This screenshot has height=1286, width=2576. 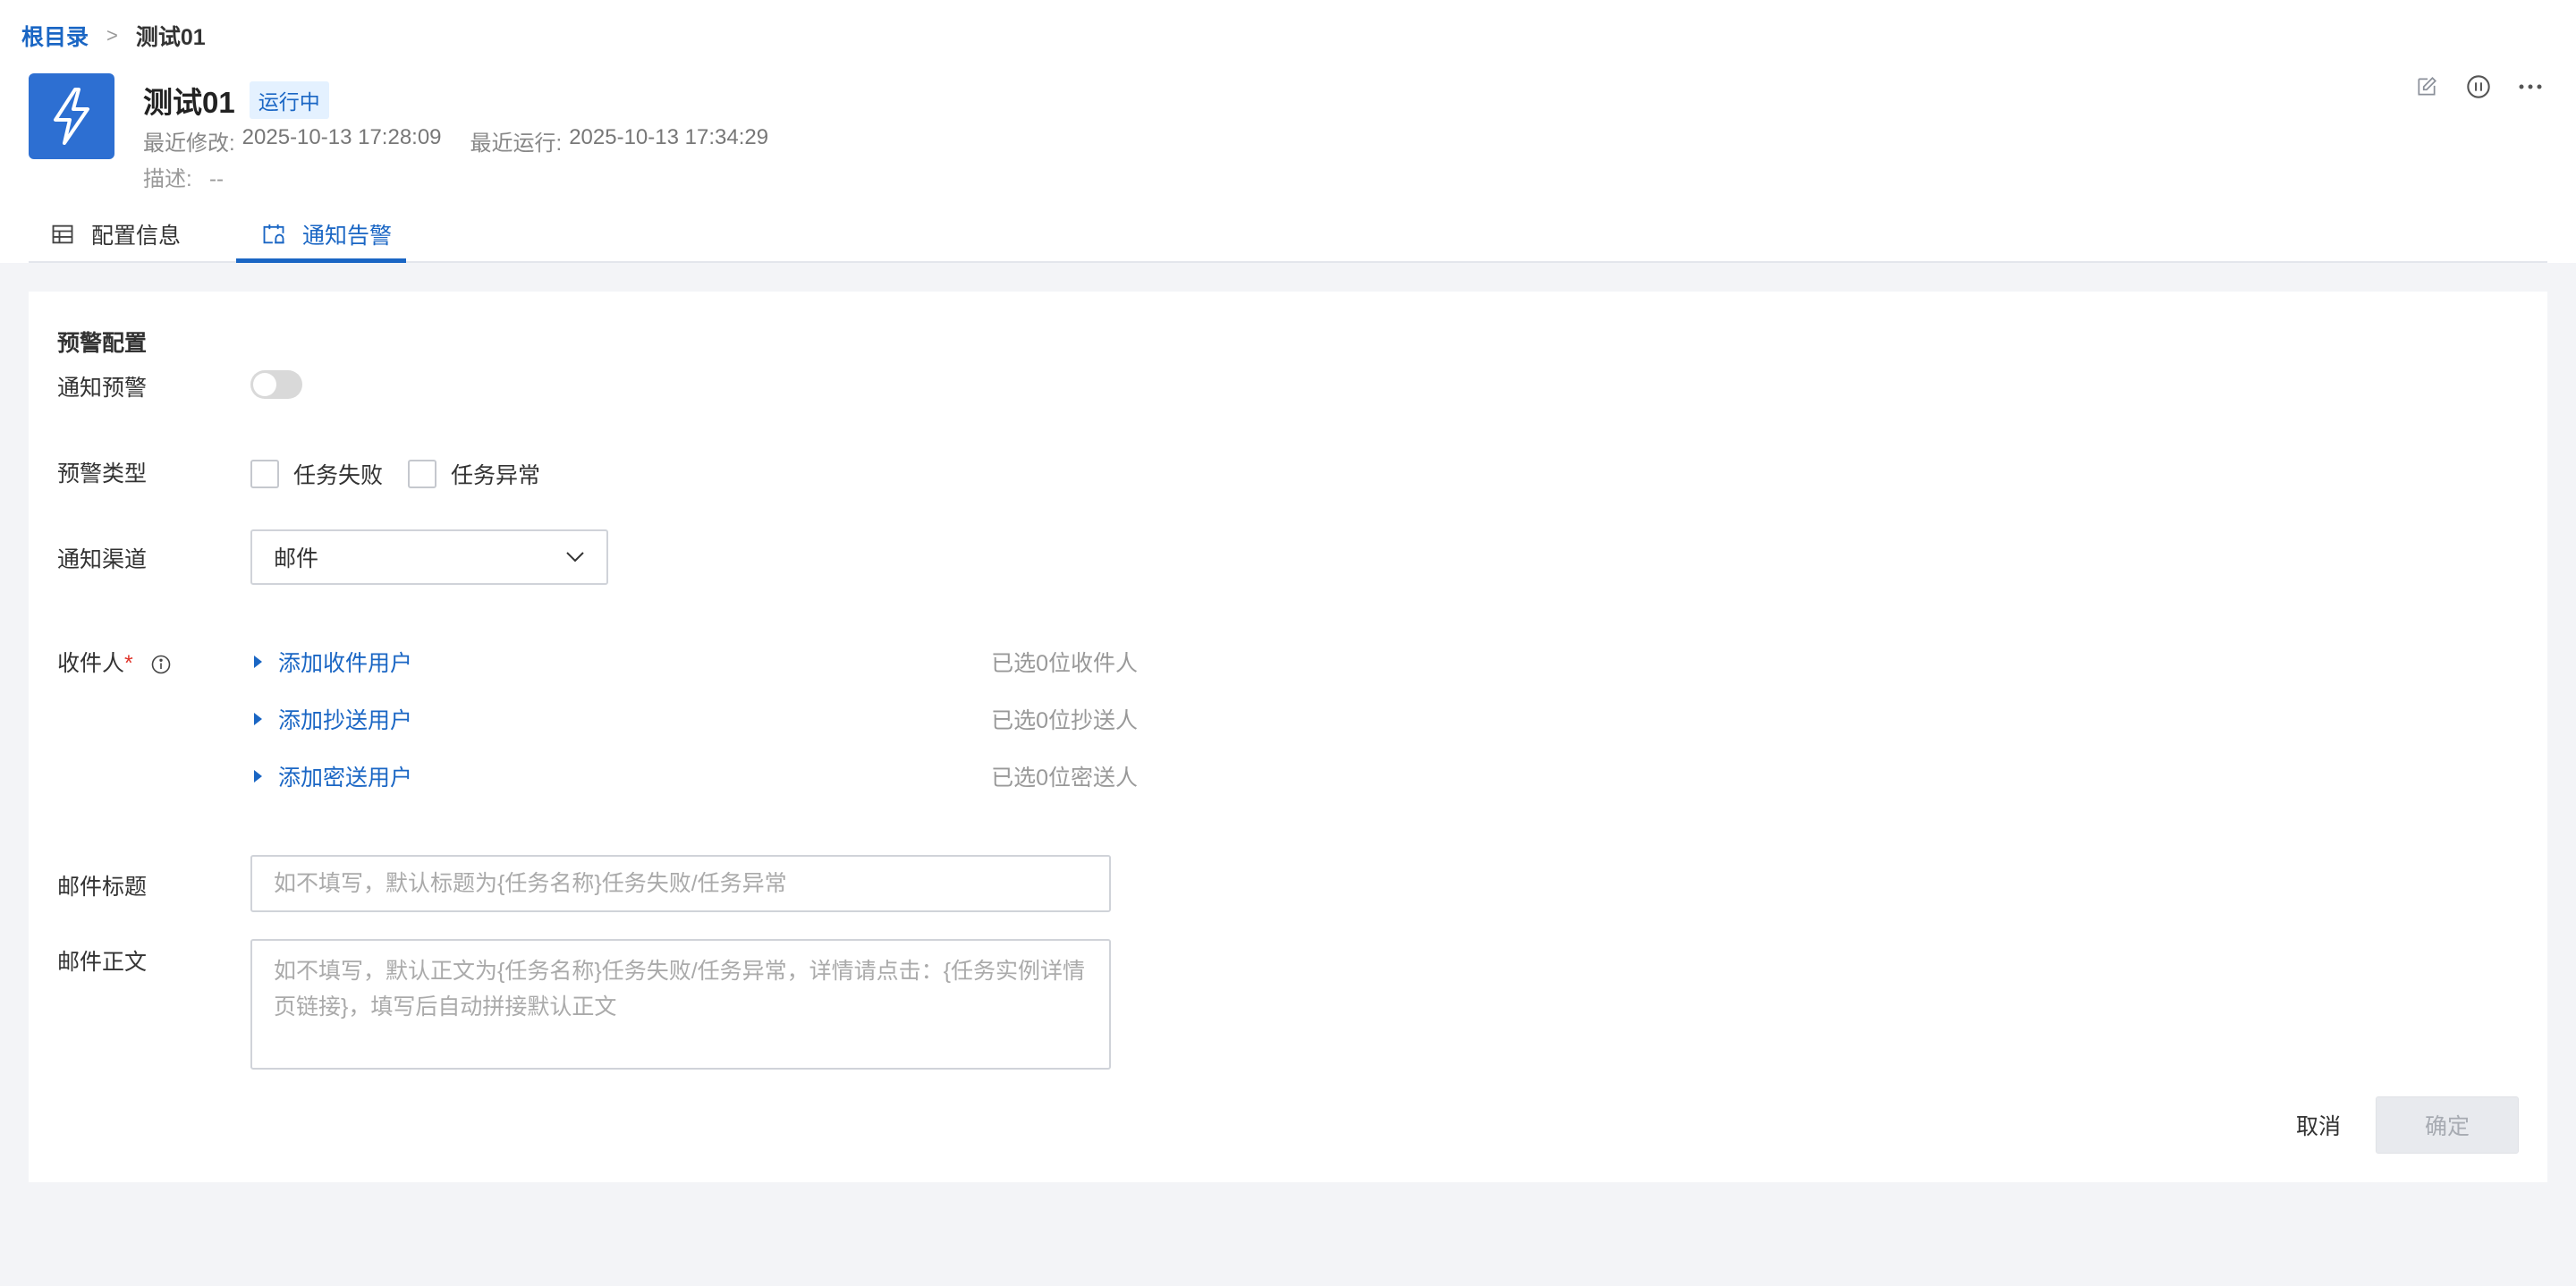 I want to click on add-bcc-link: 添加密送用户, so click(x=333, y=776).